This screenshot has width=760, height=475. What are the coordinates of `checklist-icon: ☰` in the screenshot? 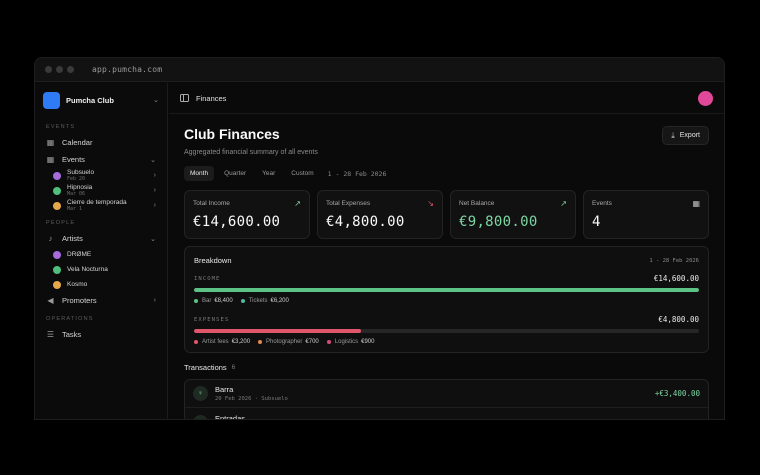 It's located at (50, 334).